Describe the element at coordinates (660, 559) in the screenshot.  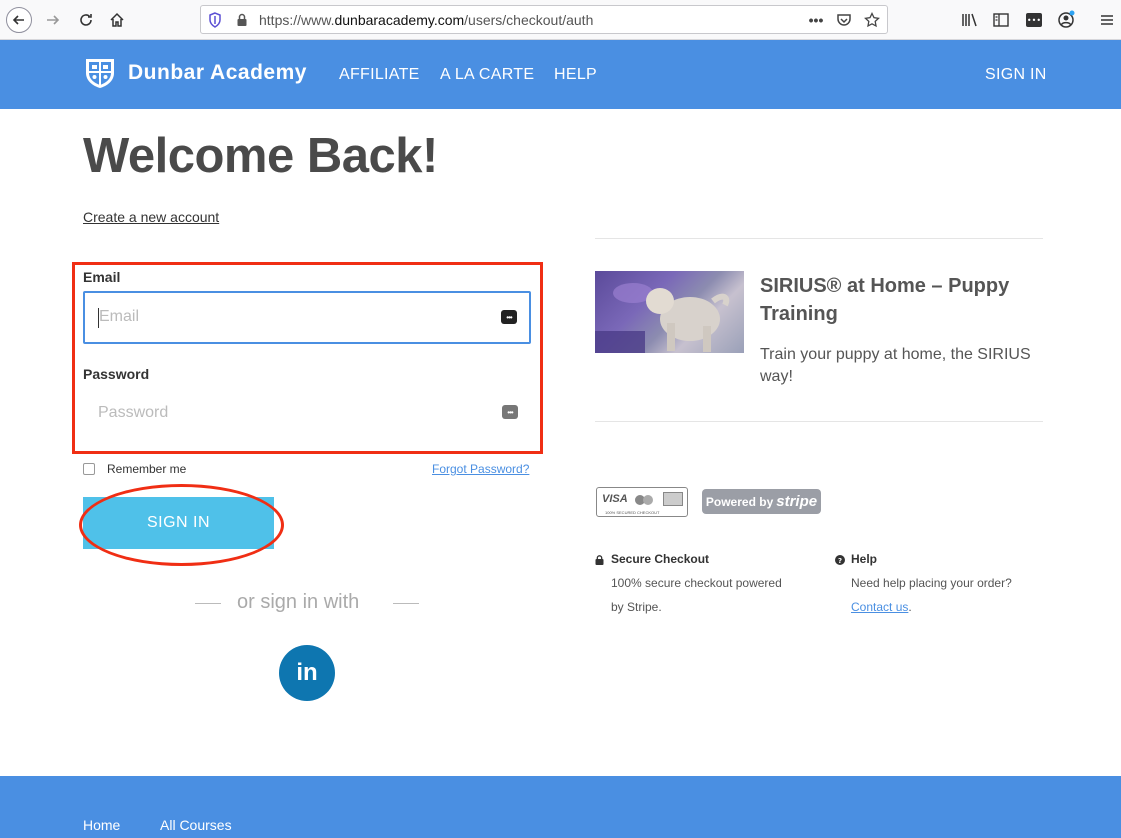
I see `secure-checkout-title: Secure Checkout` at that location.